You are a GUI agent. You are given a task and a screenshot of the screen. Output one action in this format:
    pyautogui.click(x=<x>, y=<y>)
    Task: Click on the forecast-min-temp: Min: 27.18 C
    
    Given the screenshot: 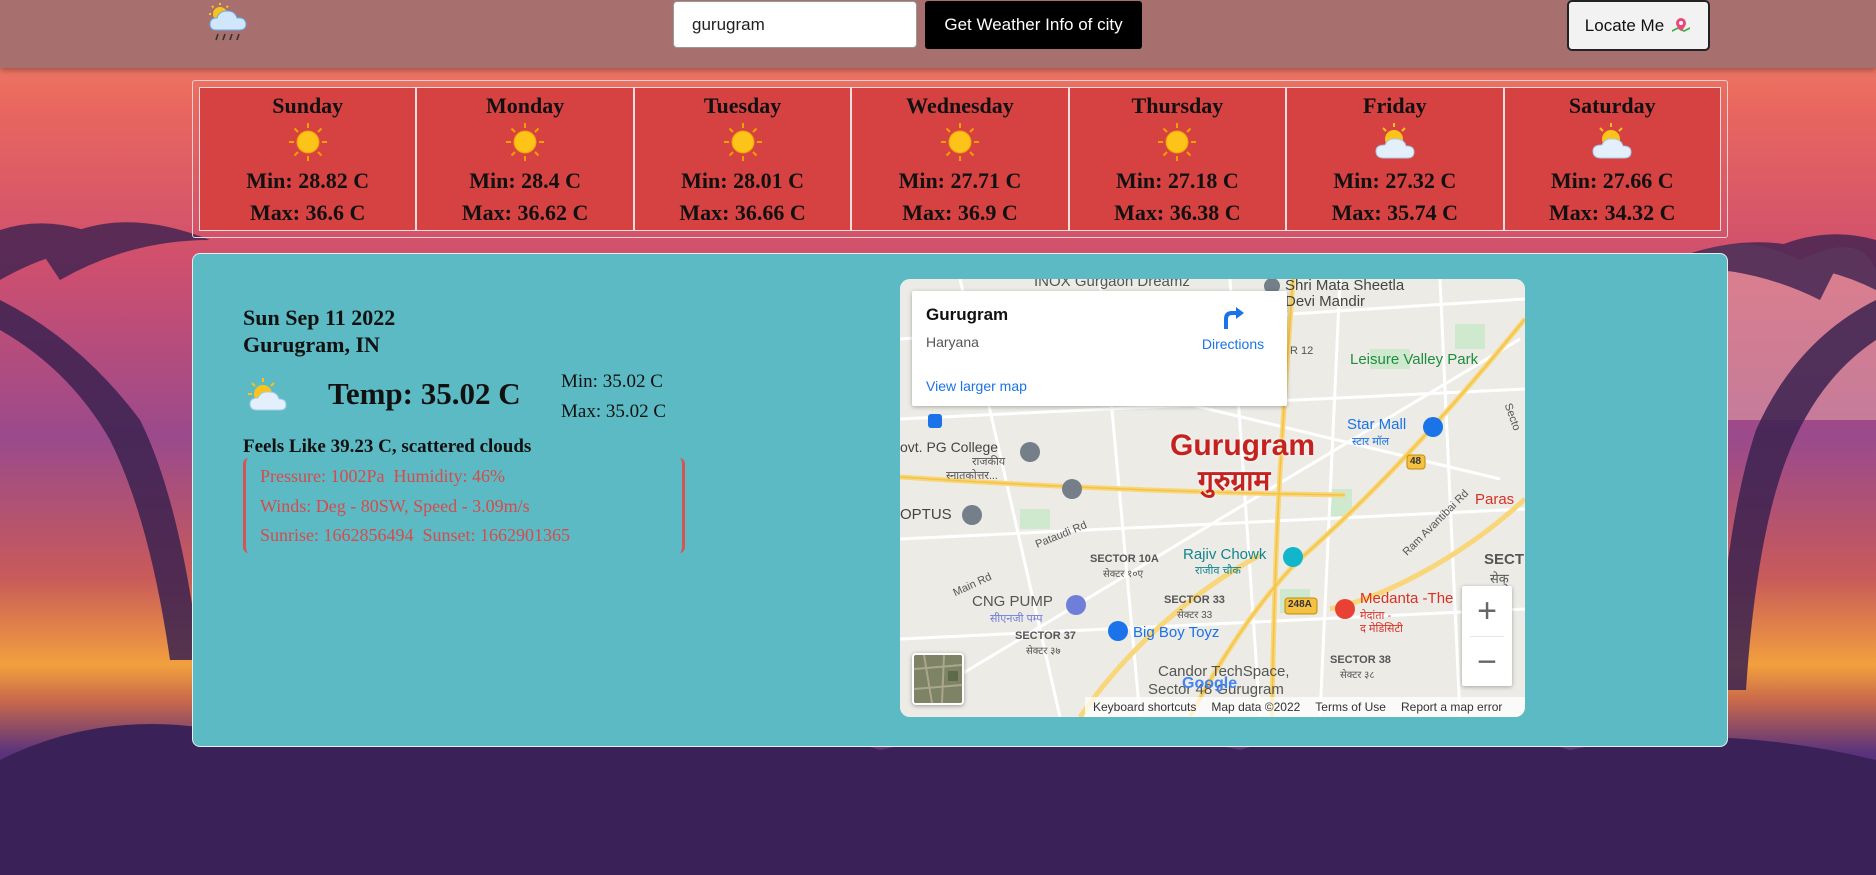 What is the action you would take?
    pyautogui.click(x=1177, y=180)
    